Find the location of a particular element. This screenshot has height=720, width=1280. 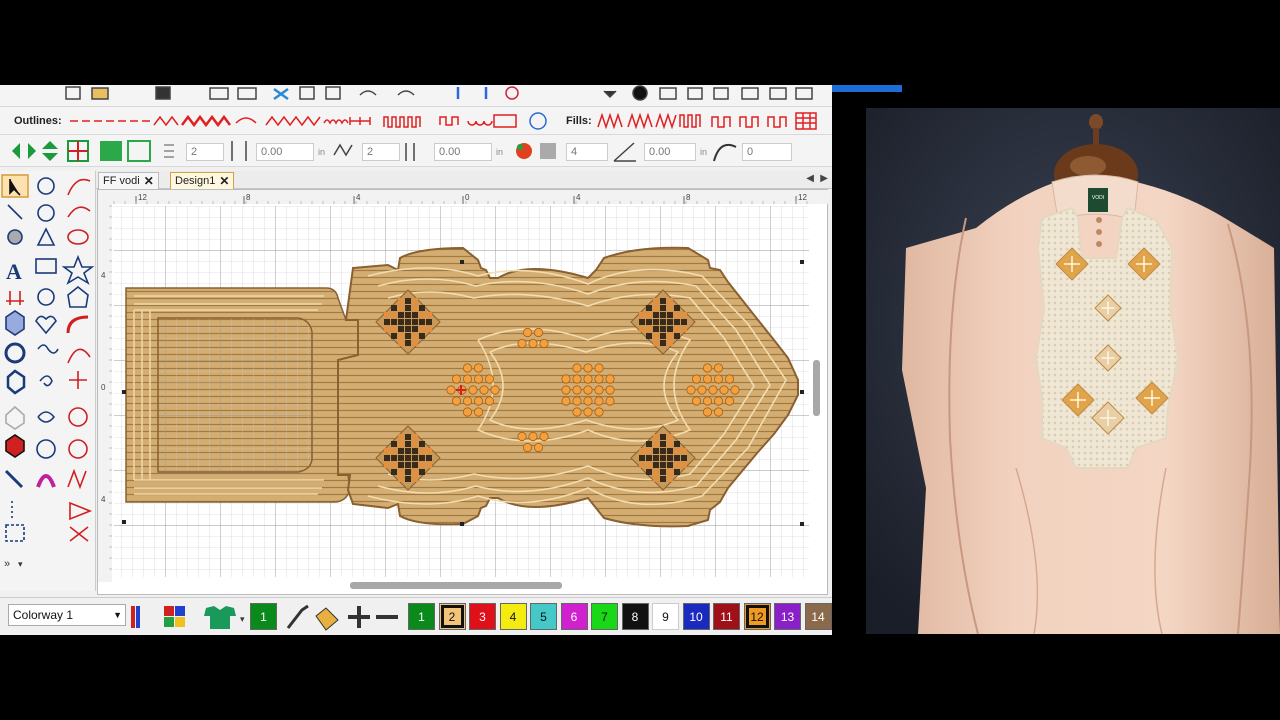

more-tools-dropdown: ▾ is located at coordinates (20, 564).